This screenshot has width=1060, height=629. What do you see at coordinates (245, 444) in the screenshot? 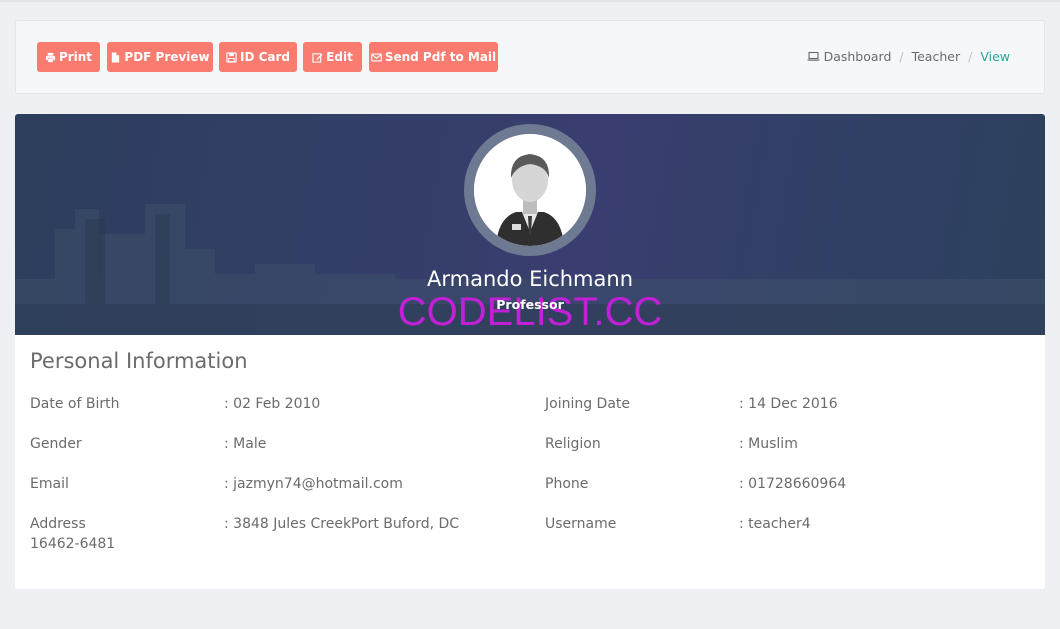
I see `info-value: : Male` at bounding box center [245, 444].